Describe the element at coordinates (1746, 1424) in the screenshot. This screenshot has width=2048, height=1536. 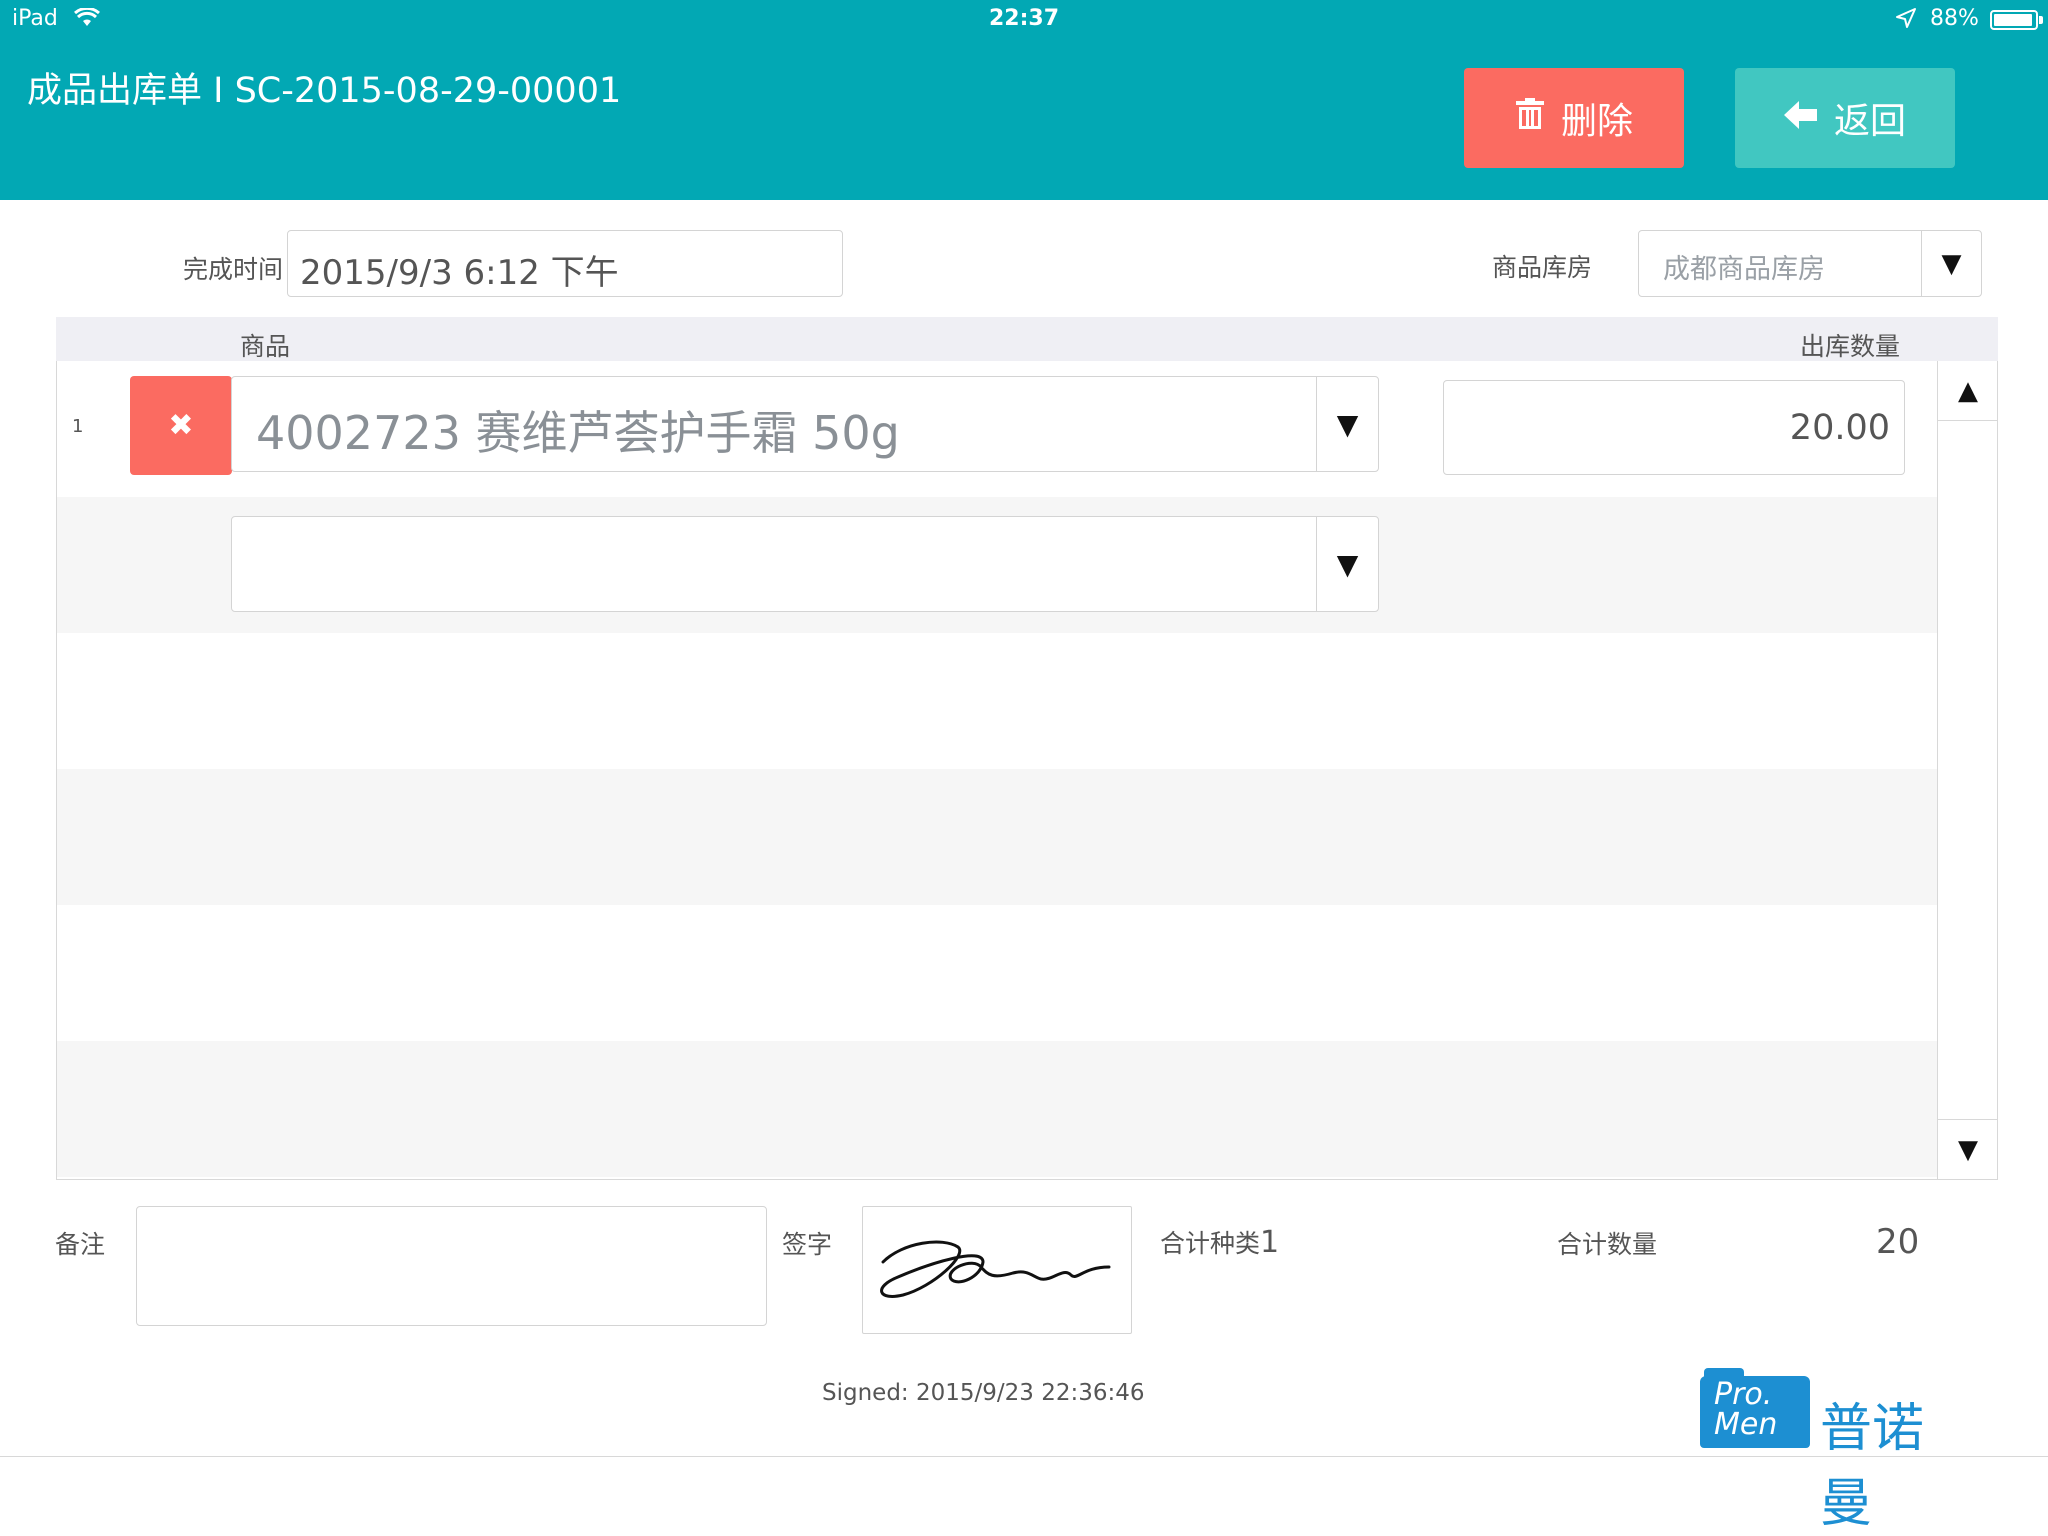
I see `logo-badge-line2: Men` at that location.